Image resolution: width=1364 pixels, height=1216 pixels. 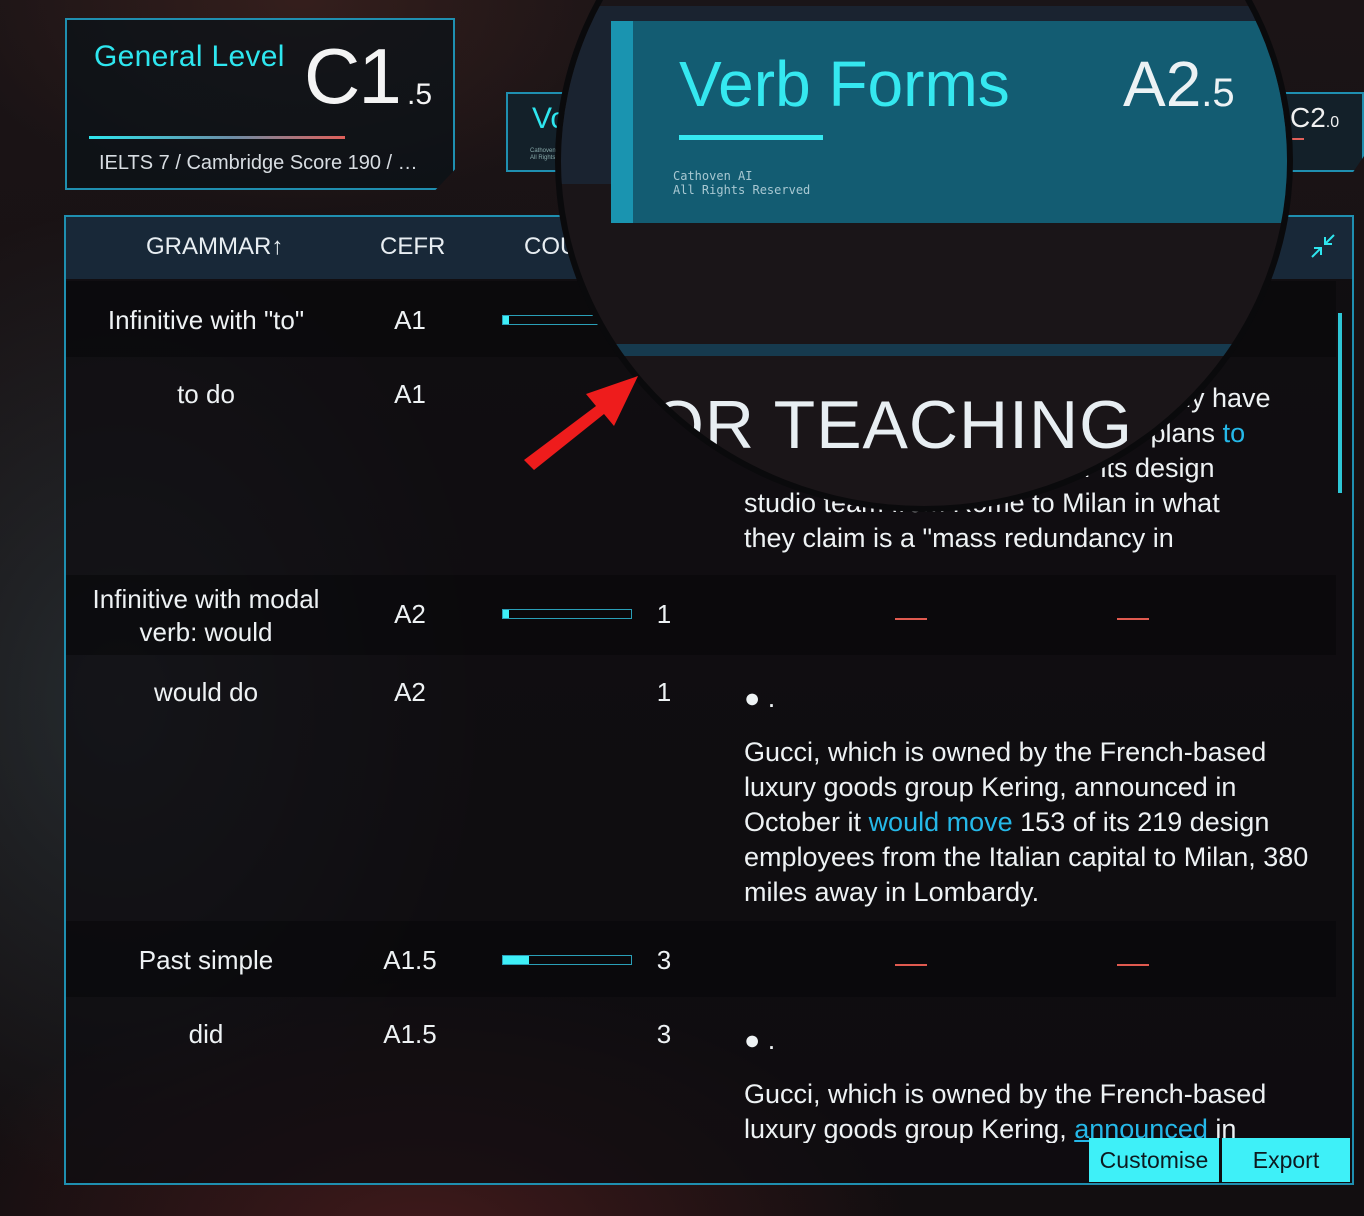 What do you see at coordinates (353, 76) in the screenshot?
I see `general-level-value: C1` at bounding box center [353, 76].